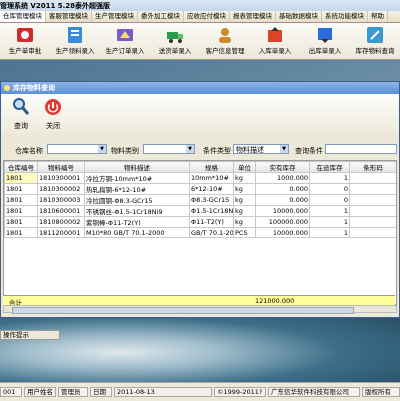  What do you see at coordinates (53, 117) in the screenshot?
I see `close-button: 关闭` at bounding box center [53, 117].